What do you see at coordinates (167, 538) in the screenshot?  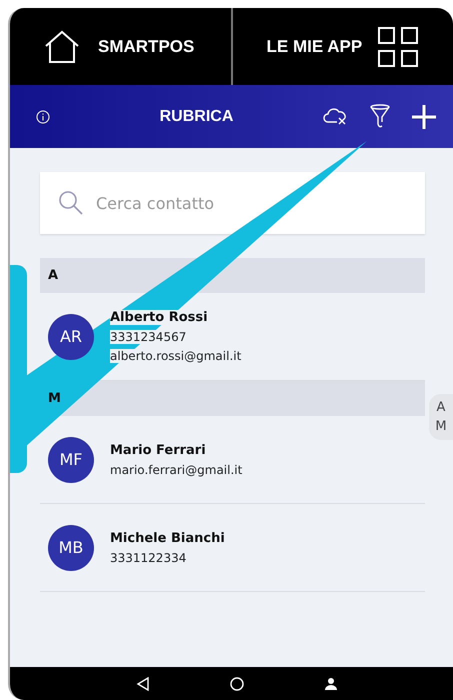 I see `contact-name: Michele Bianchi` at bounding box center [167, 538].